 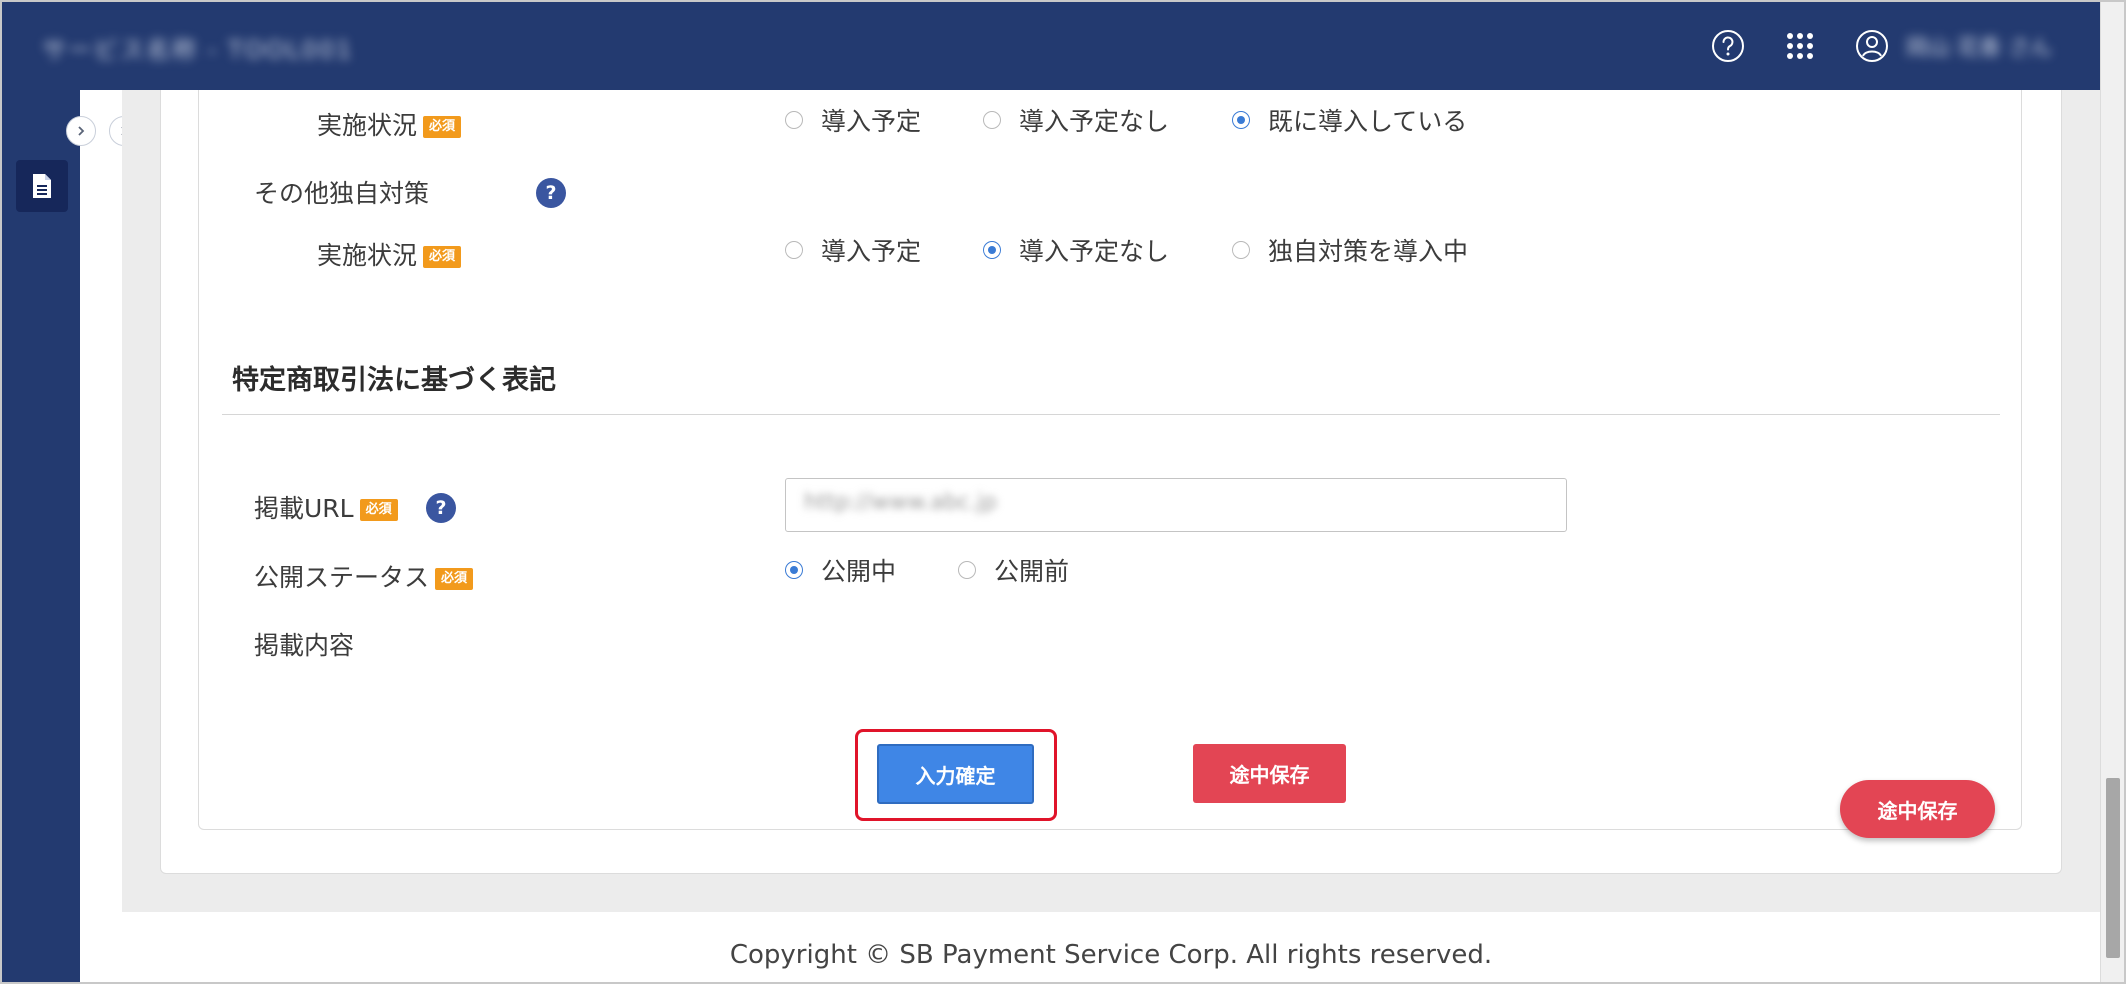 I want to click on sidebar, so click(x=41, y=536).